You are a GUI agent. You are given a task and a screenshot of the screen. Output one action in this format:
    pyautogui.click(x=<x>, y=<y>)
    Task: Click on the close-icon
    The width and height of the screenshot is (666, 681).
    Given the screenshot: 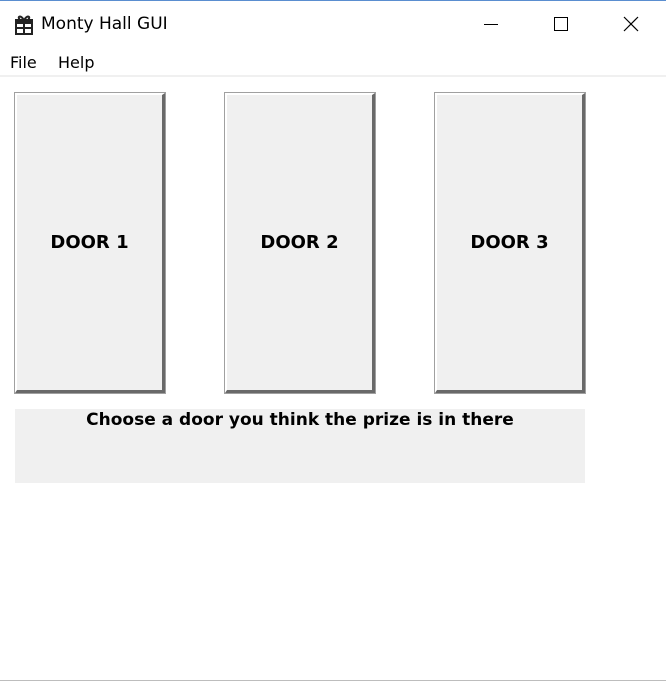 What is the action you would take?
    pyautogui.click(x=631, y=24)
    